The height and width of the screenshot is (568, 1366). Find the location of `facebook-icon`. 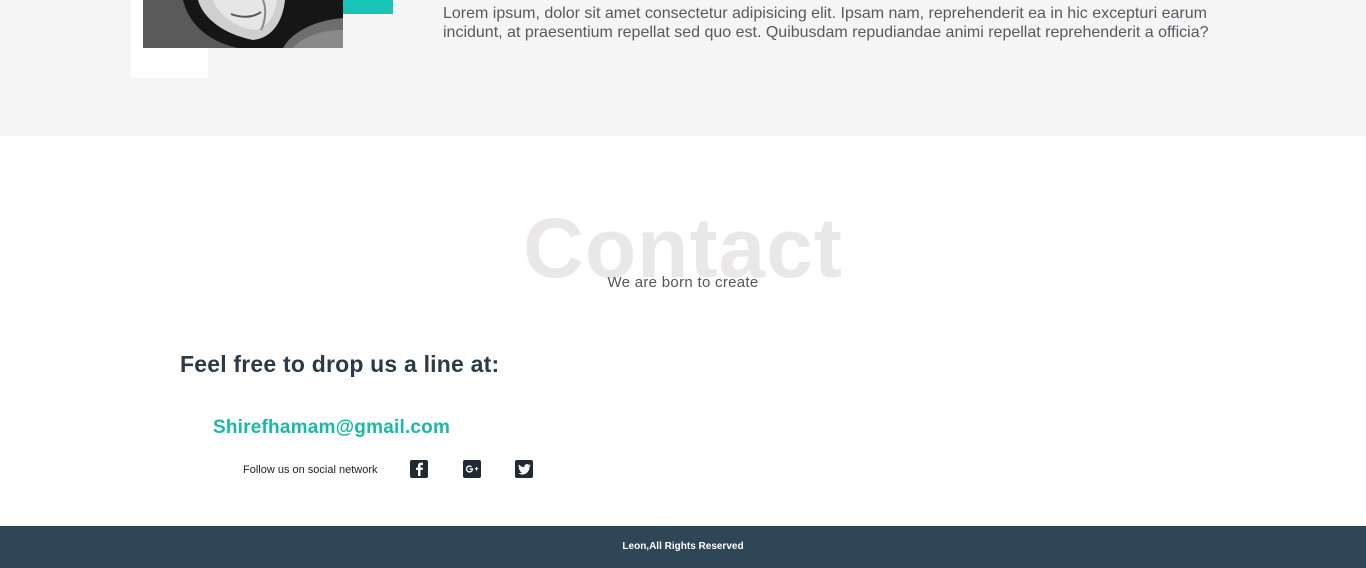

facebook-icon is located at coordinates (419, 469).